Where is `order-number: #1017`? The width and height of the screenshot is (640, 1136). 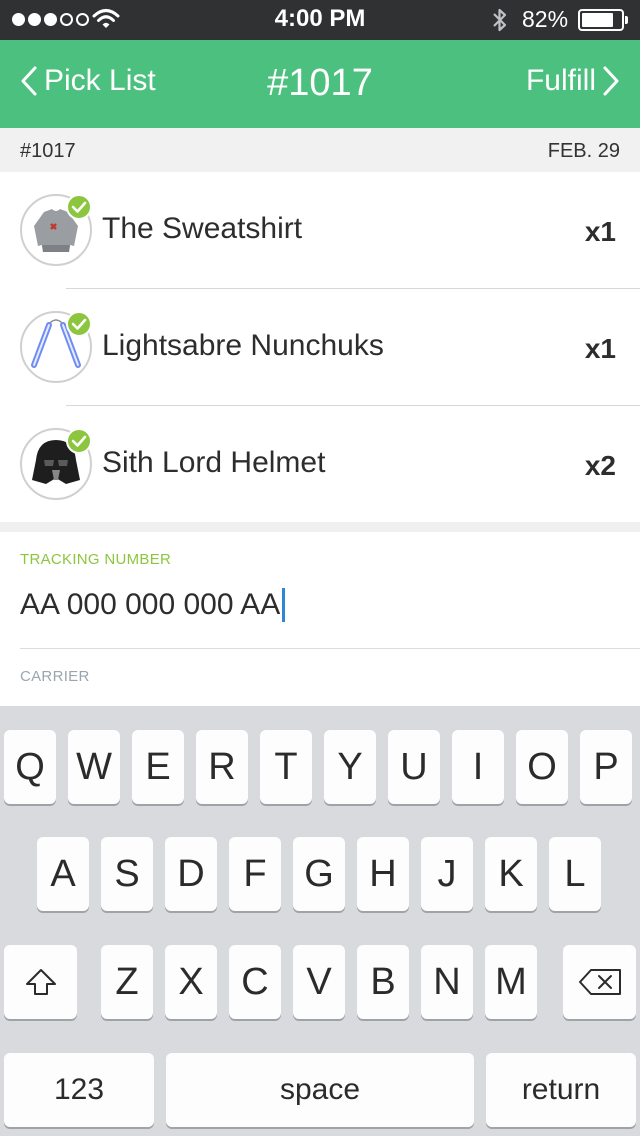
order-number: #1017 is located at coordinates (48, 151).